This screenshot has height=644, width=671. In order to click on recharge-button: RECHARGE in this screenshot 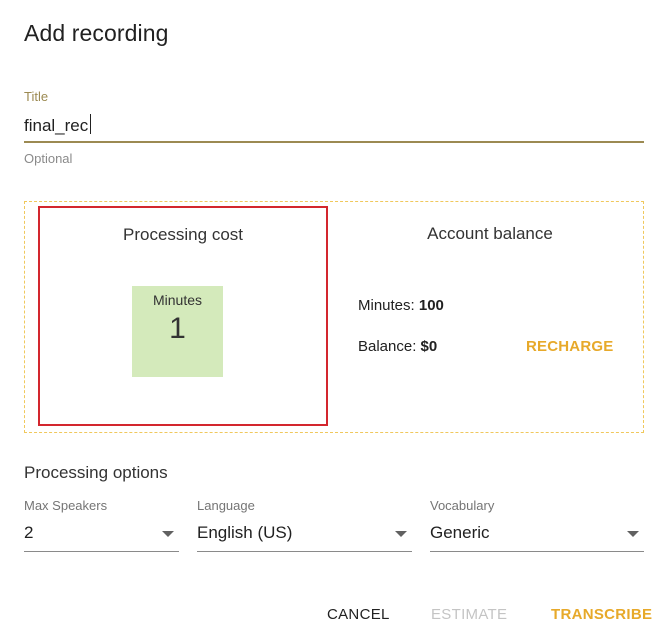, I will do `click(569, 346)`.